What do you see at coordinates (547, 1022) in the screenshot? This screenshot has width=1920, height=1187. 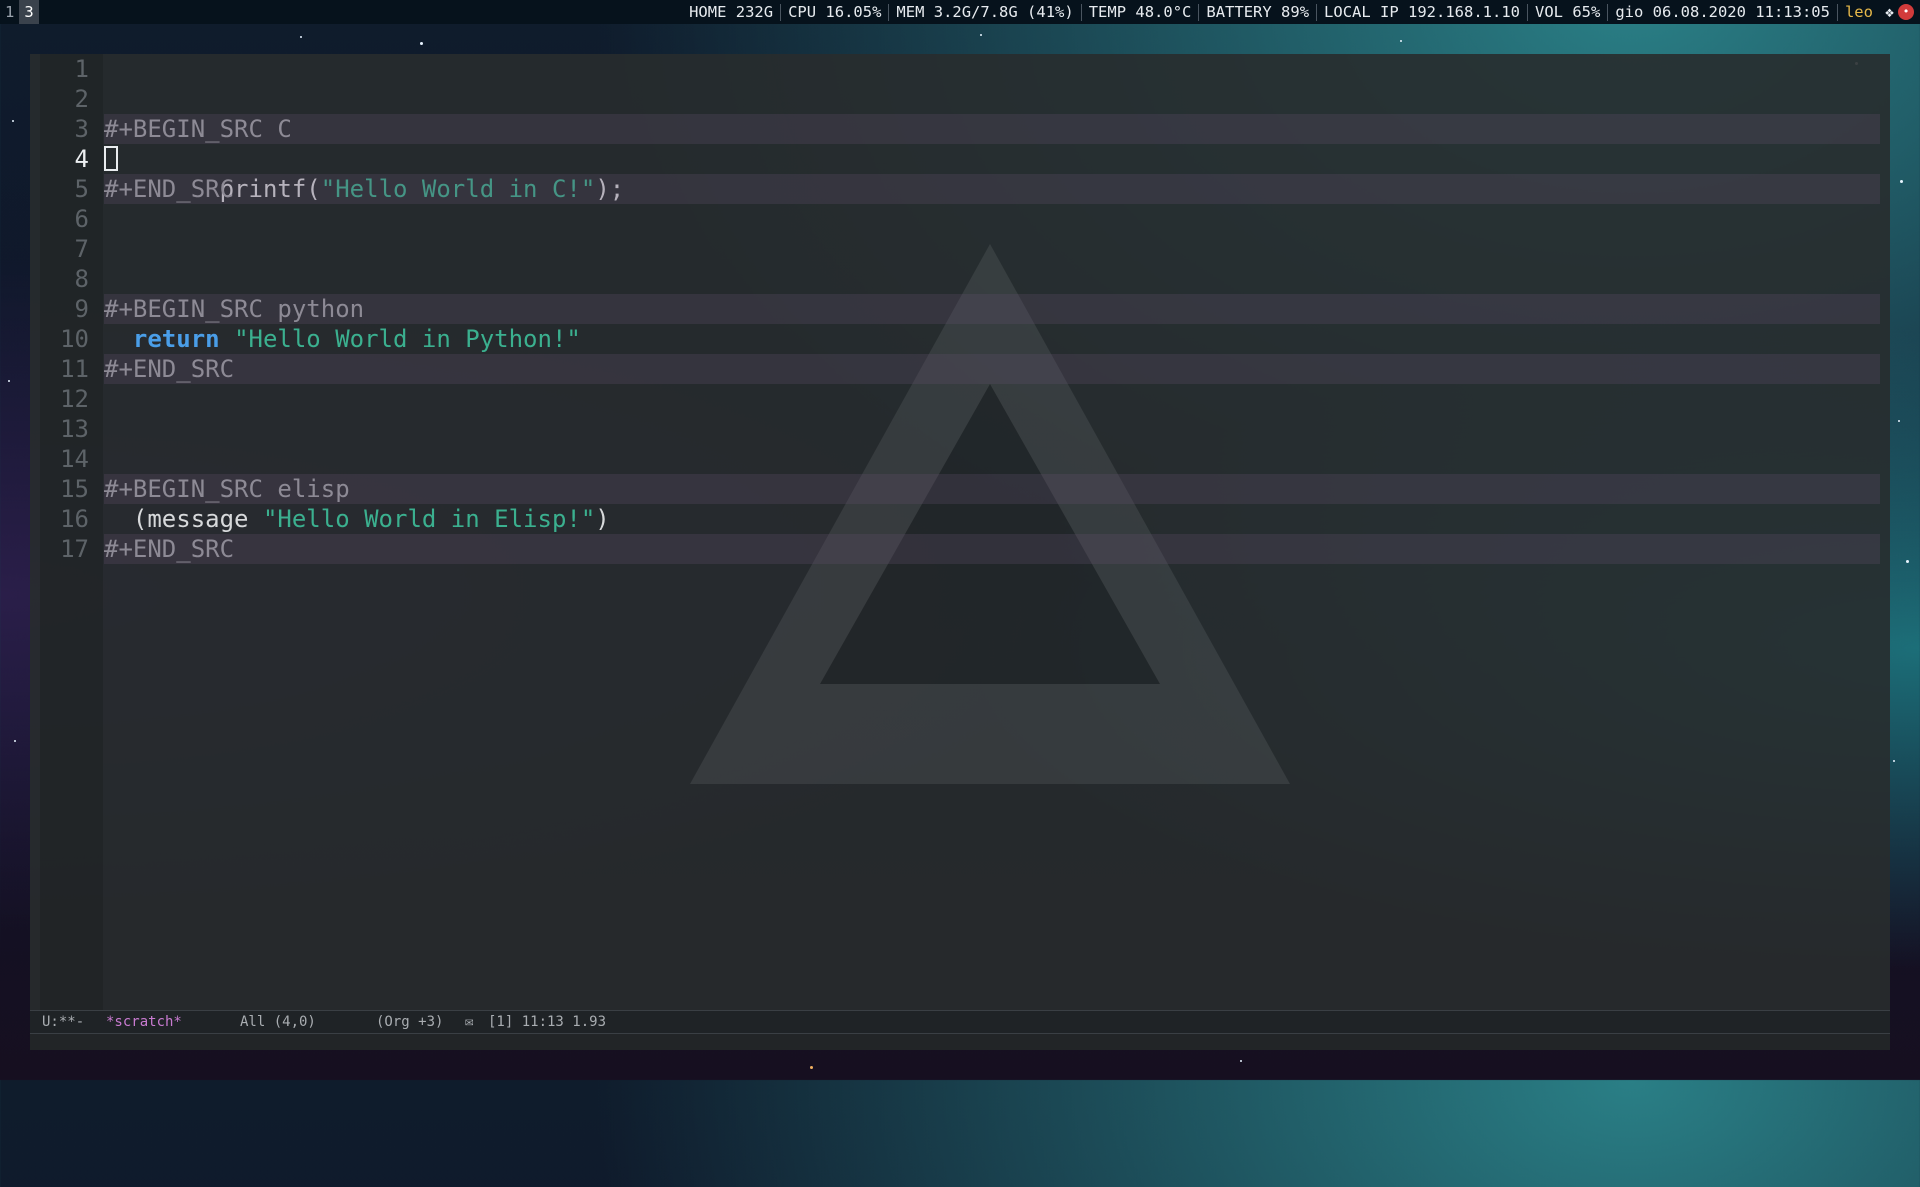 I see `modeline-extra: [1] 11:13 1.93` at bounding box center [547, 1022].